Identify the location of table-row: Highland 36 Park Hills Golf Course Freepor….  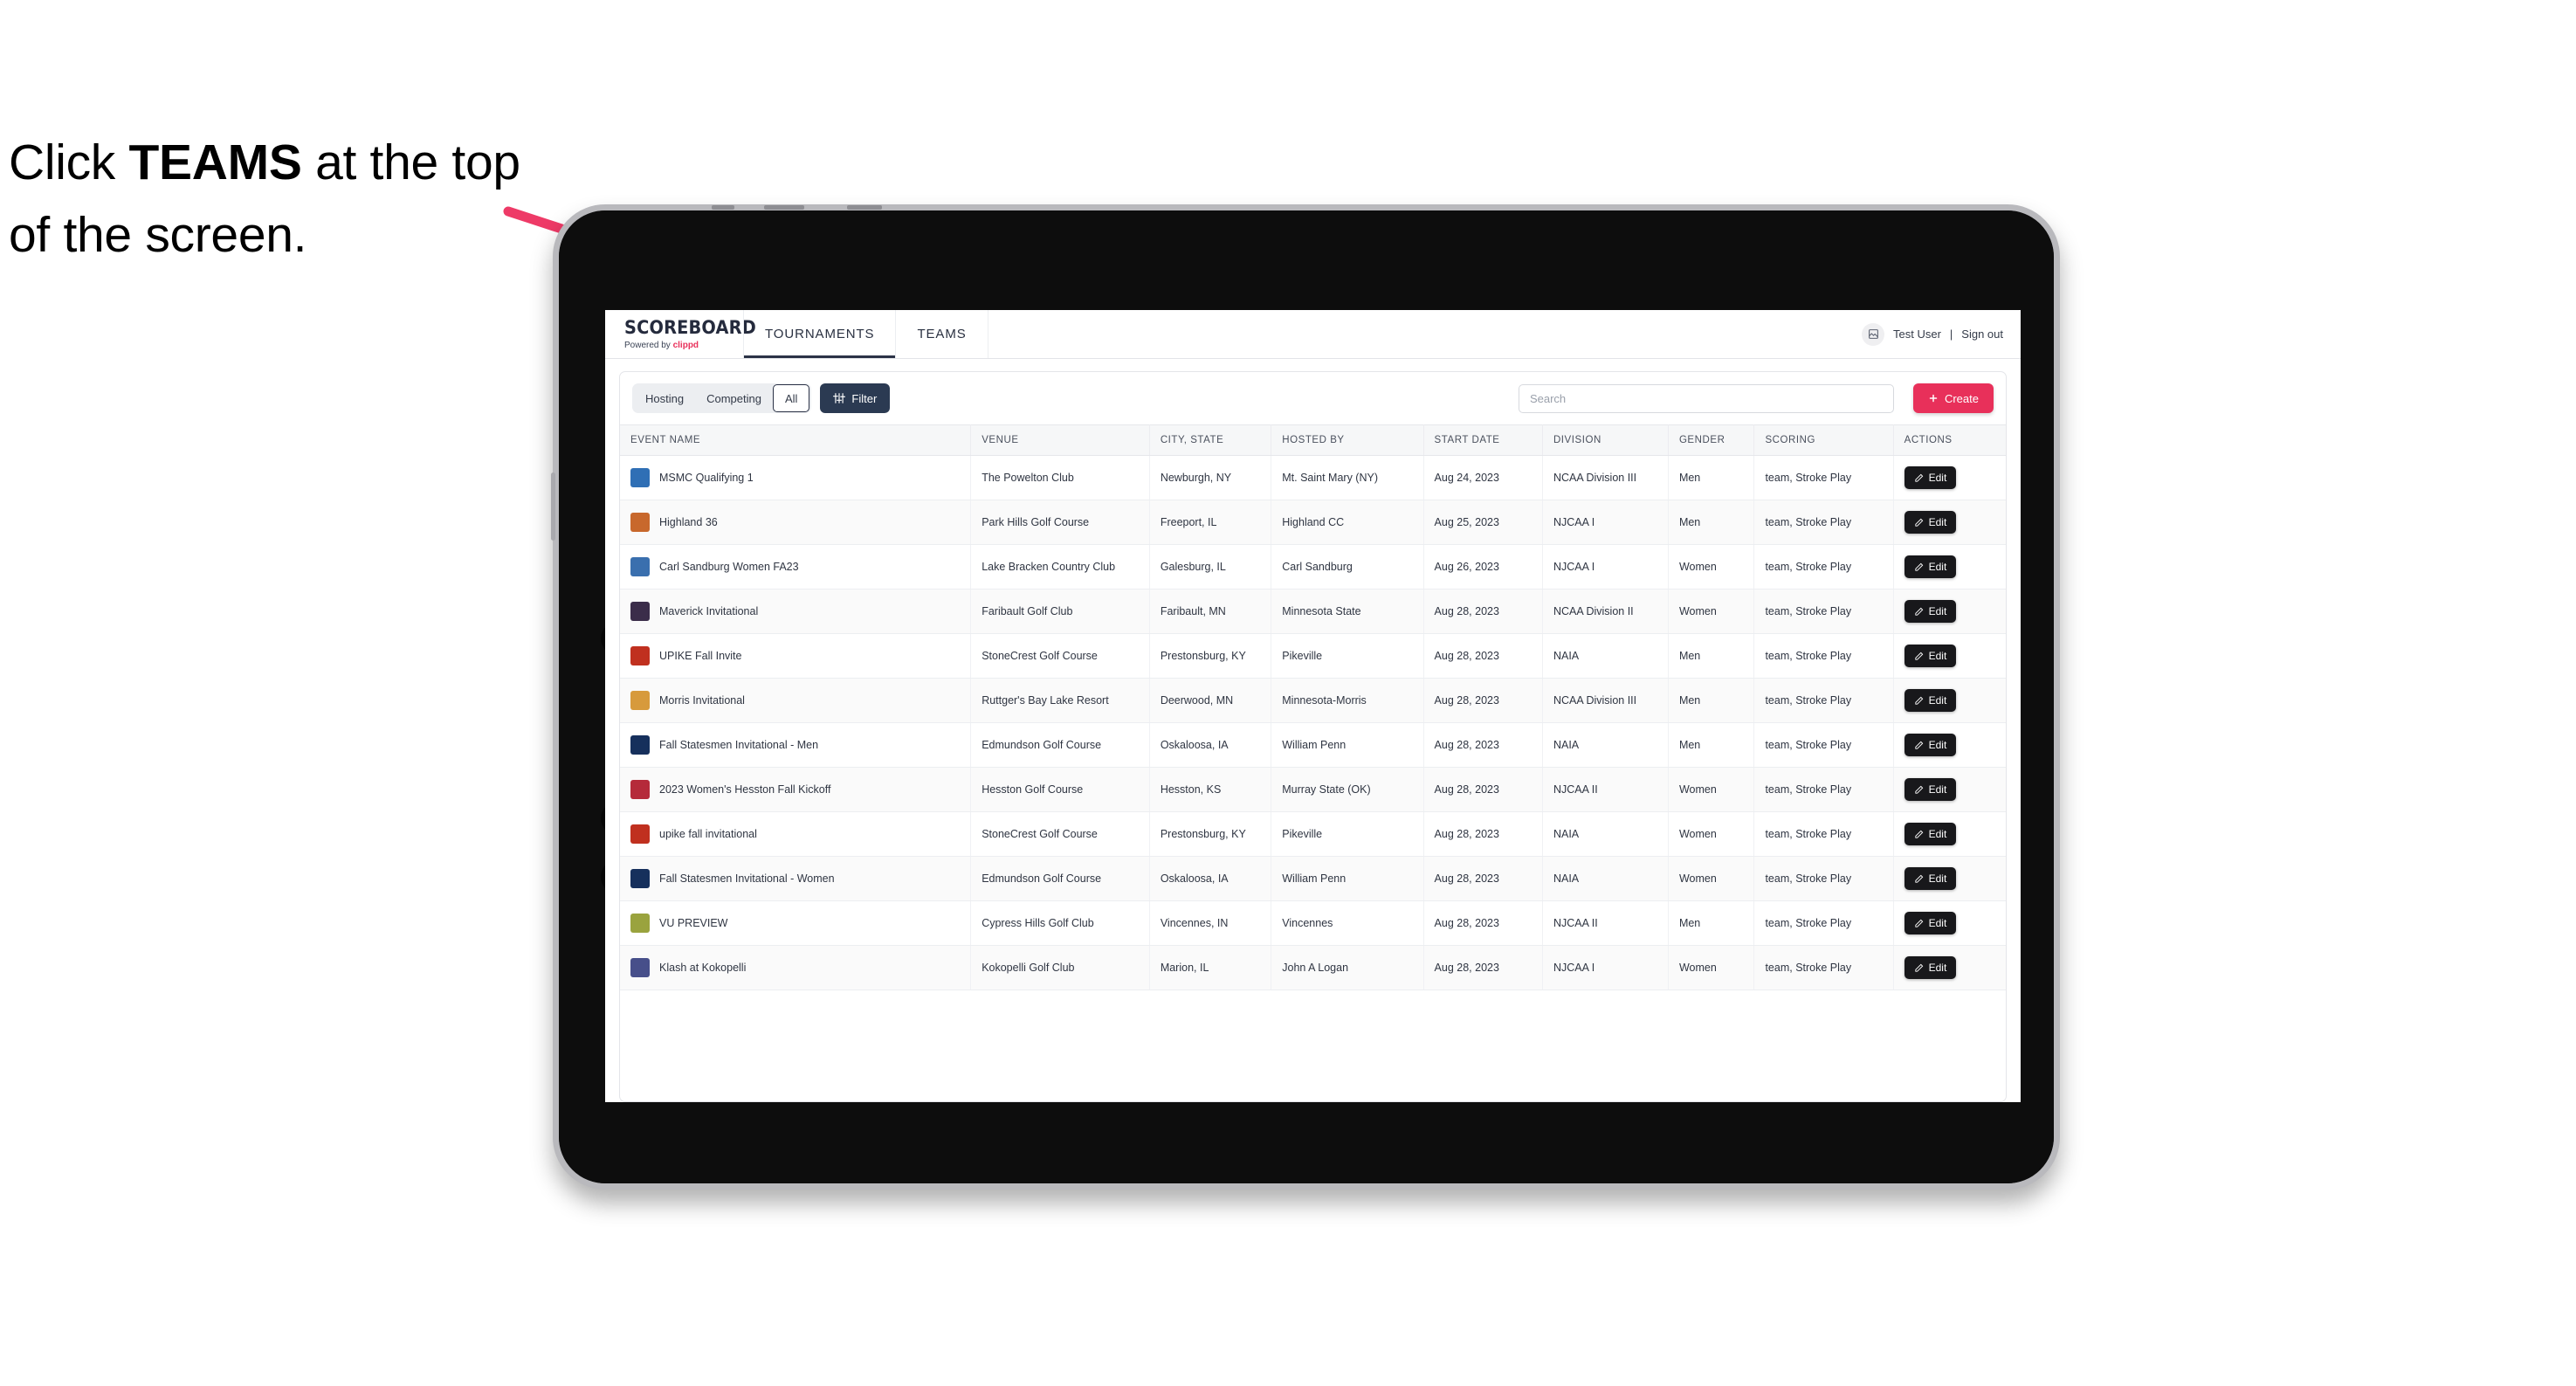
(1313, 522).